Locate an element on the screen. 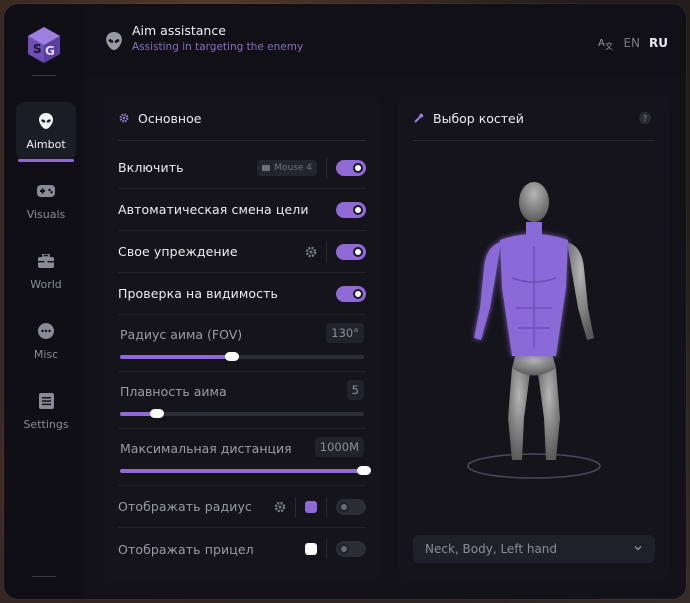 The image size is (690, 603). show-crosshair-row: Отображать прицел is located at coordinates (242, 549).